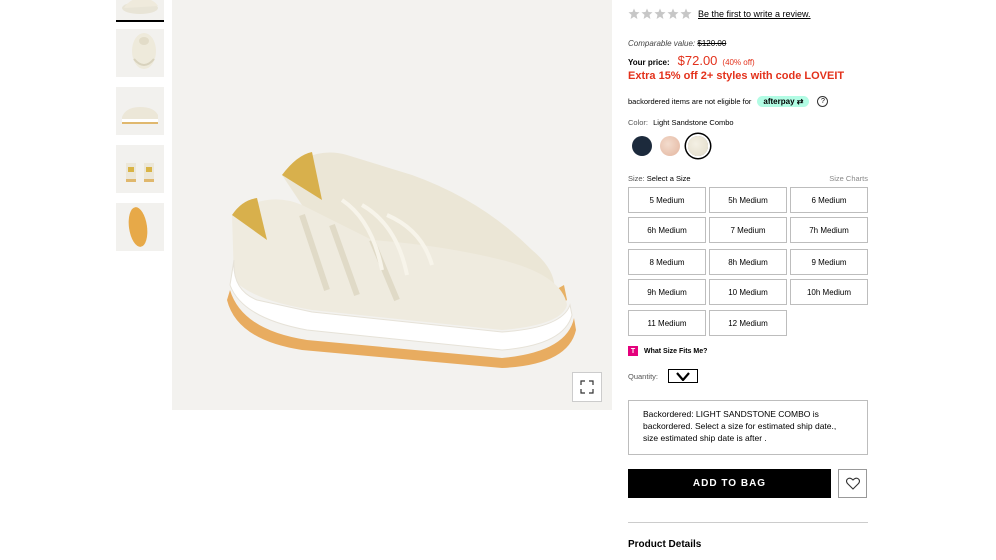 This screenshot has height=560, width=996. I want to click on afterpay-text: backordered items are not eligible for, so click(690, 101).